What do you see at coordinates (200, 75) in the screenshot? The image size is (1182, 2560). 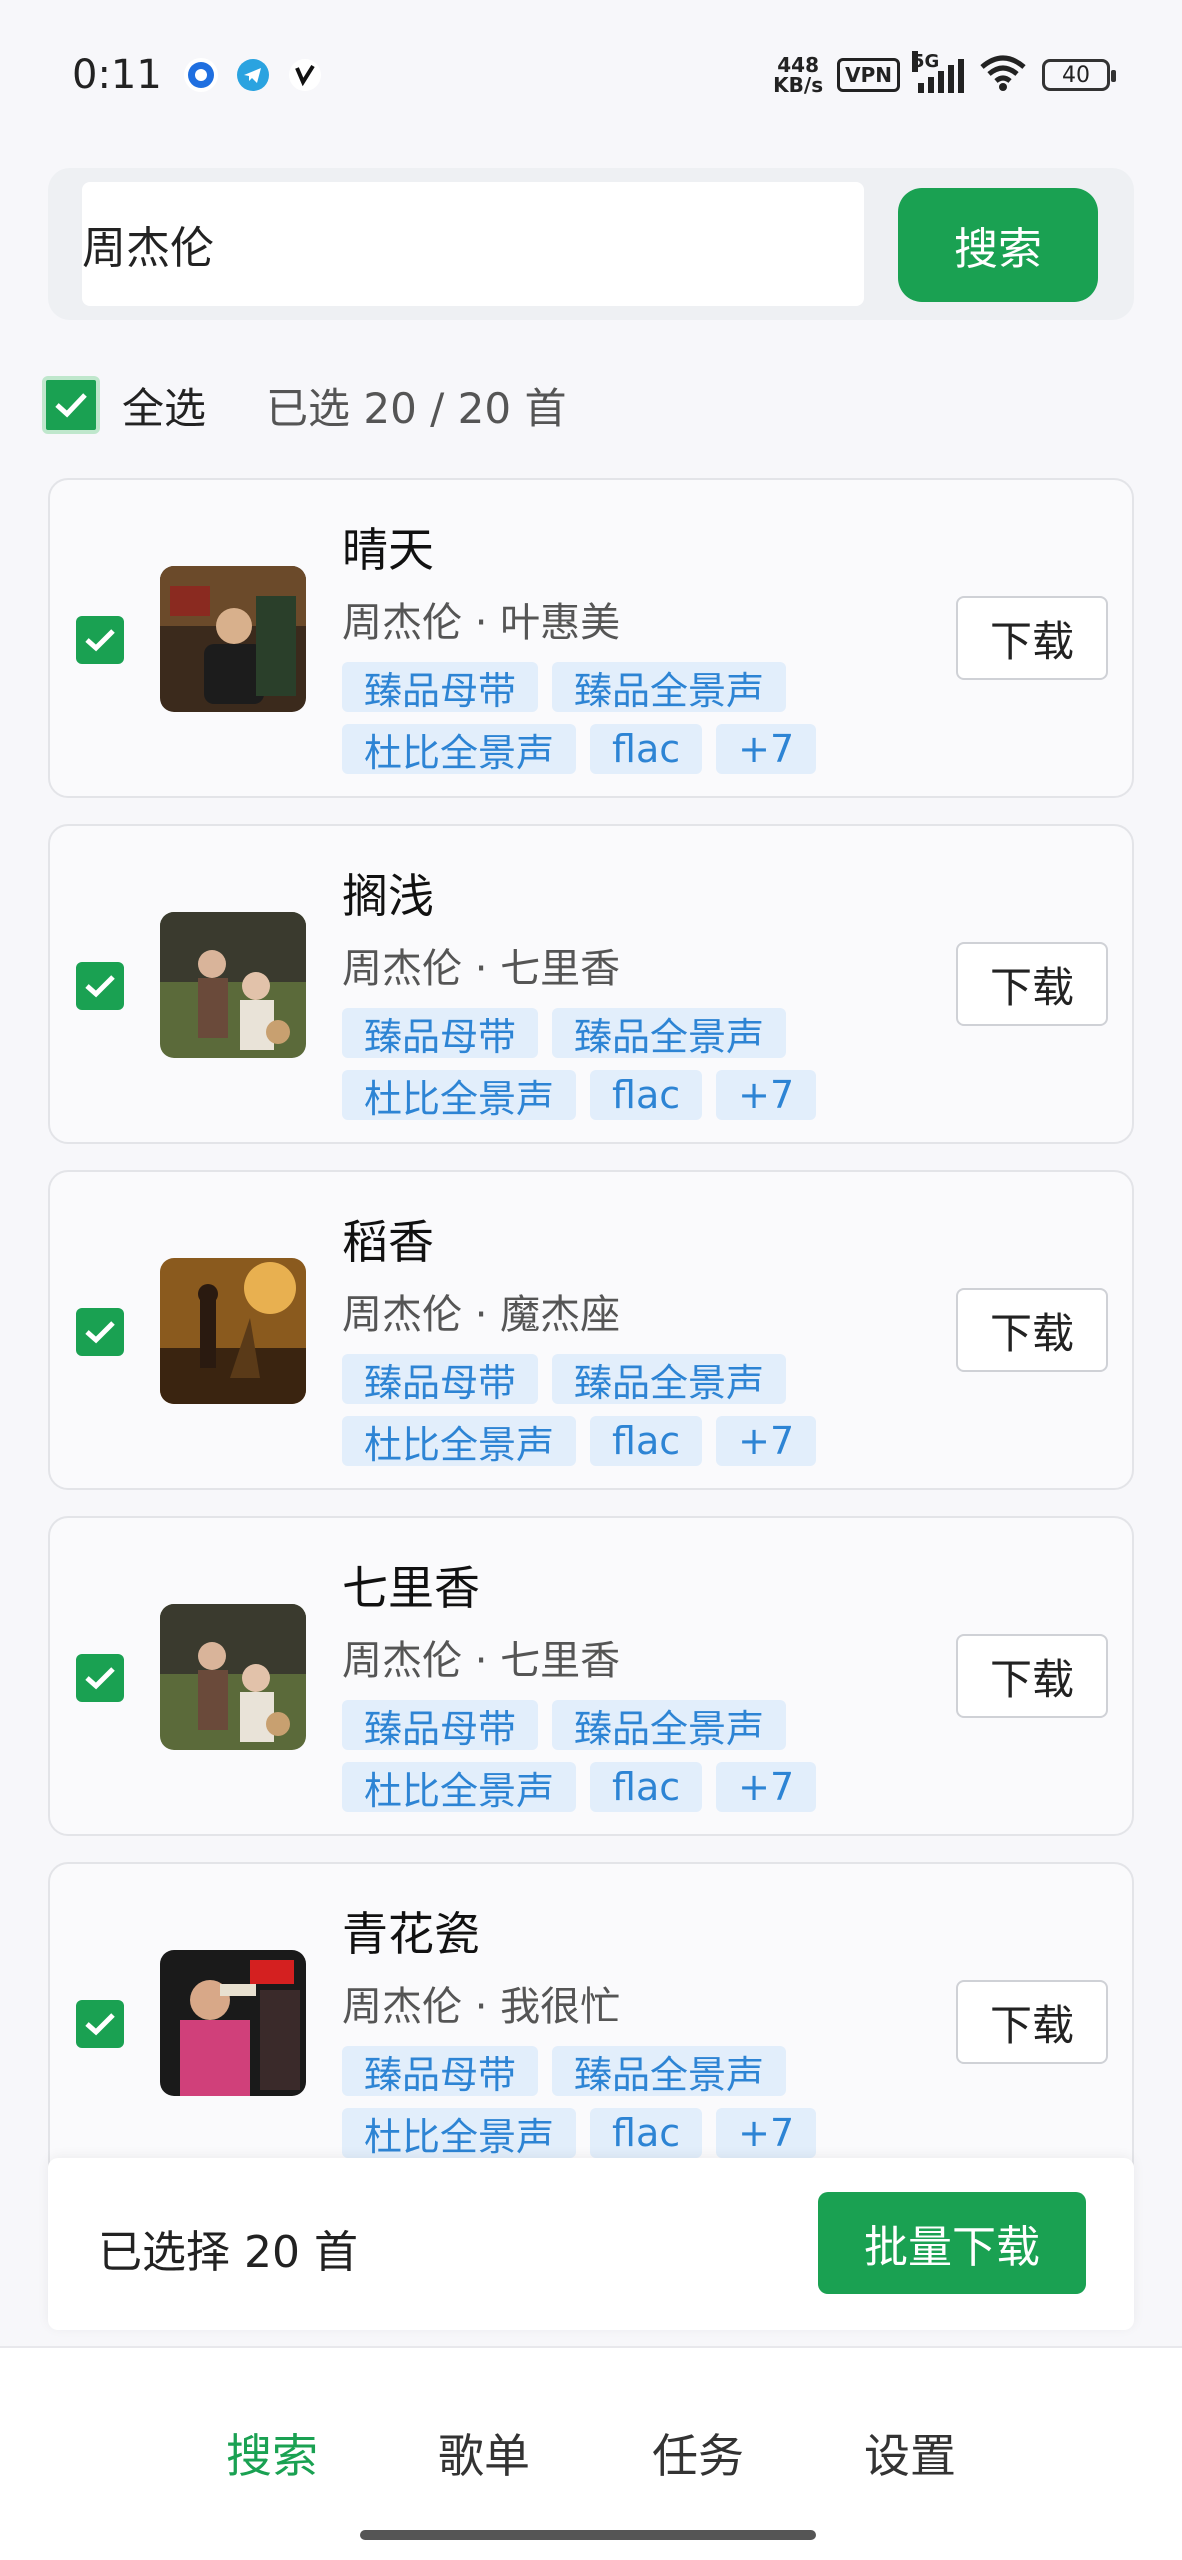 I see `app-notification-icon` at bounding box center [200, 75].